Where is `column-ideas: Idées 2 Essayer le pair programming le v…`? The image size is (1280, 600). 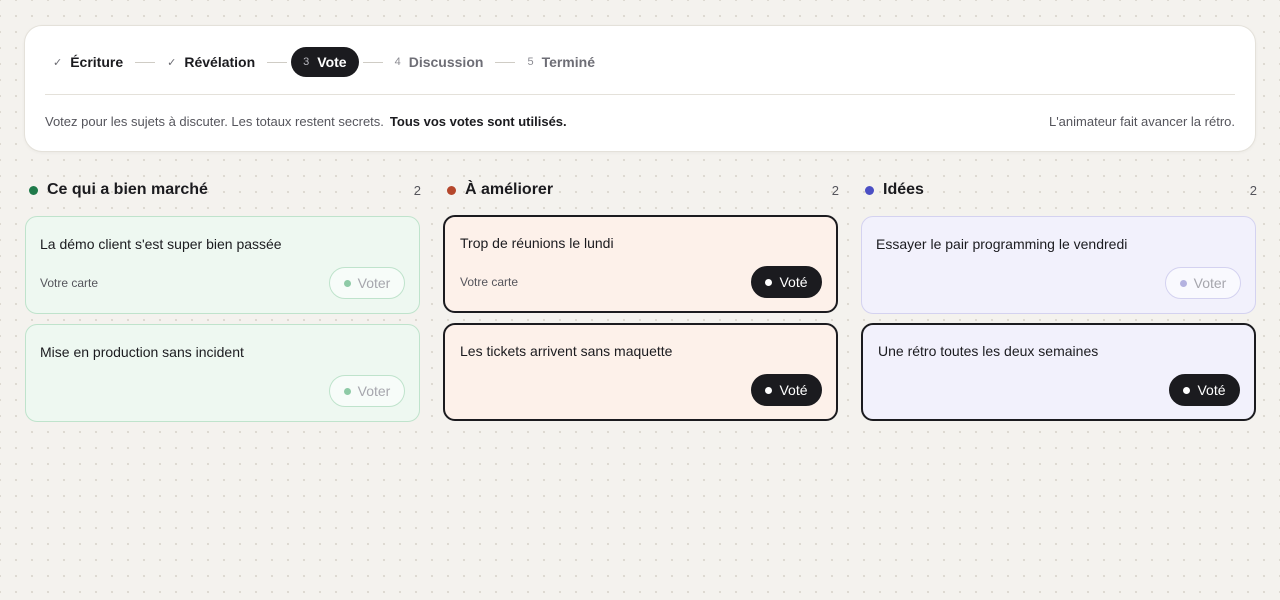 column-ideas: Idées 2 Essayer le pair programming le v… is located at coordinates (1060, 300).